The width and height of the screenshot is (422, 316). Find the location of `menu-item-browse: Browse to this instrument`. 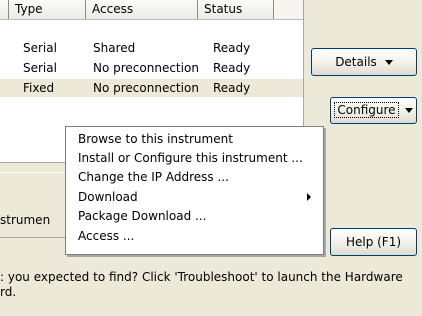

menu-item-browse: Browse to this instrument is located at coordinates (197, 139).